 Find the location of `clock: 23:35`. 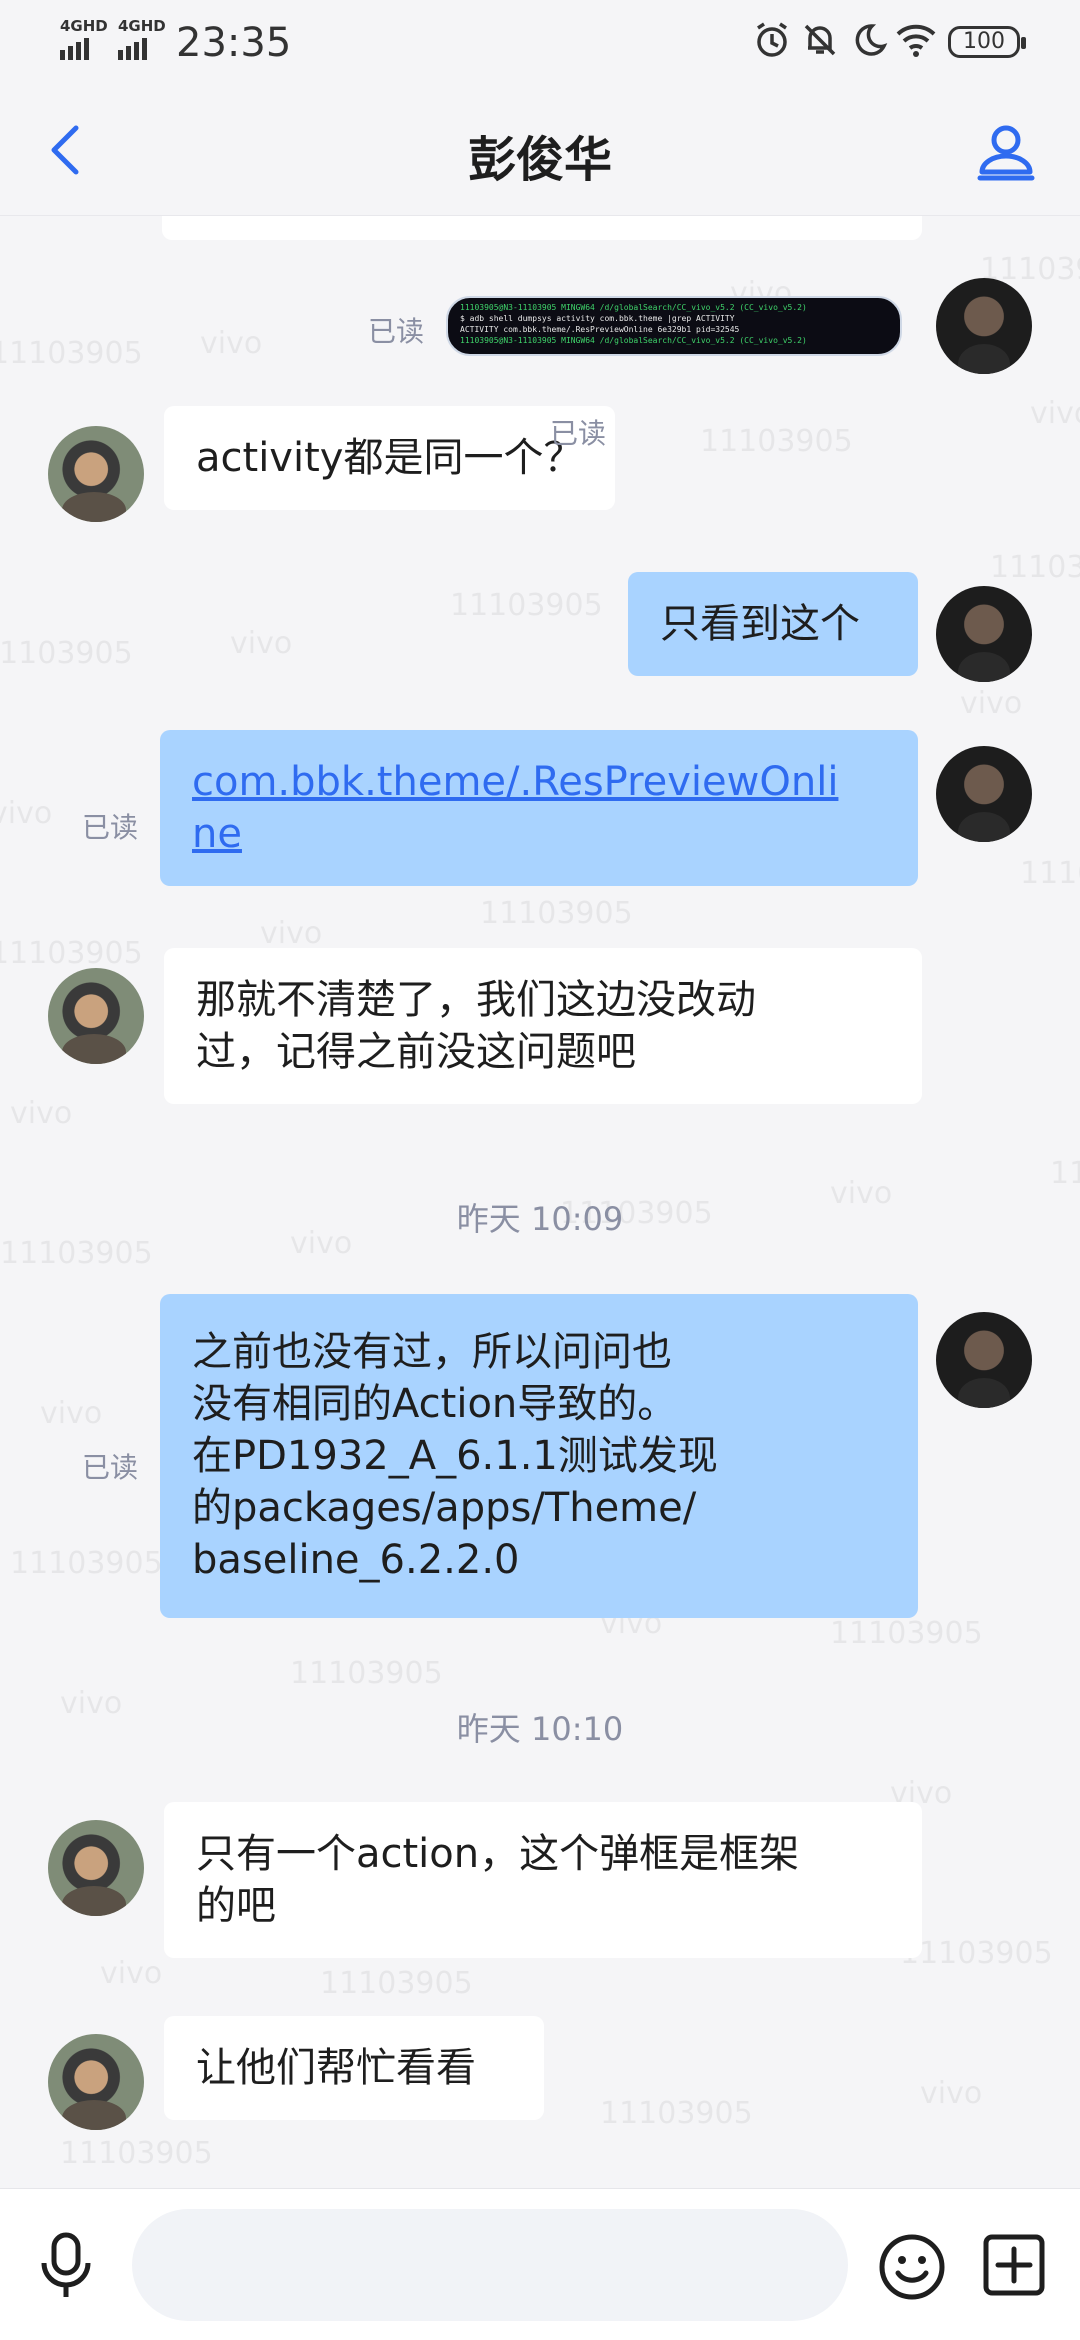

clock: 23:35 is located at coordinates (234, 43).